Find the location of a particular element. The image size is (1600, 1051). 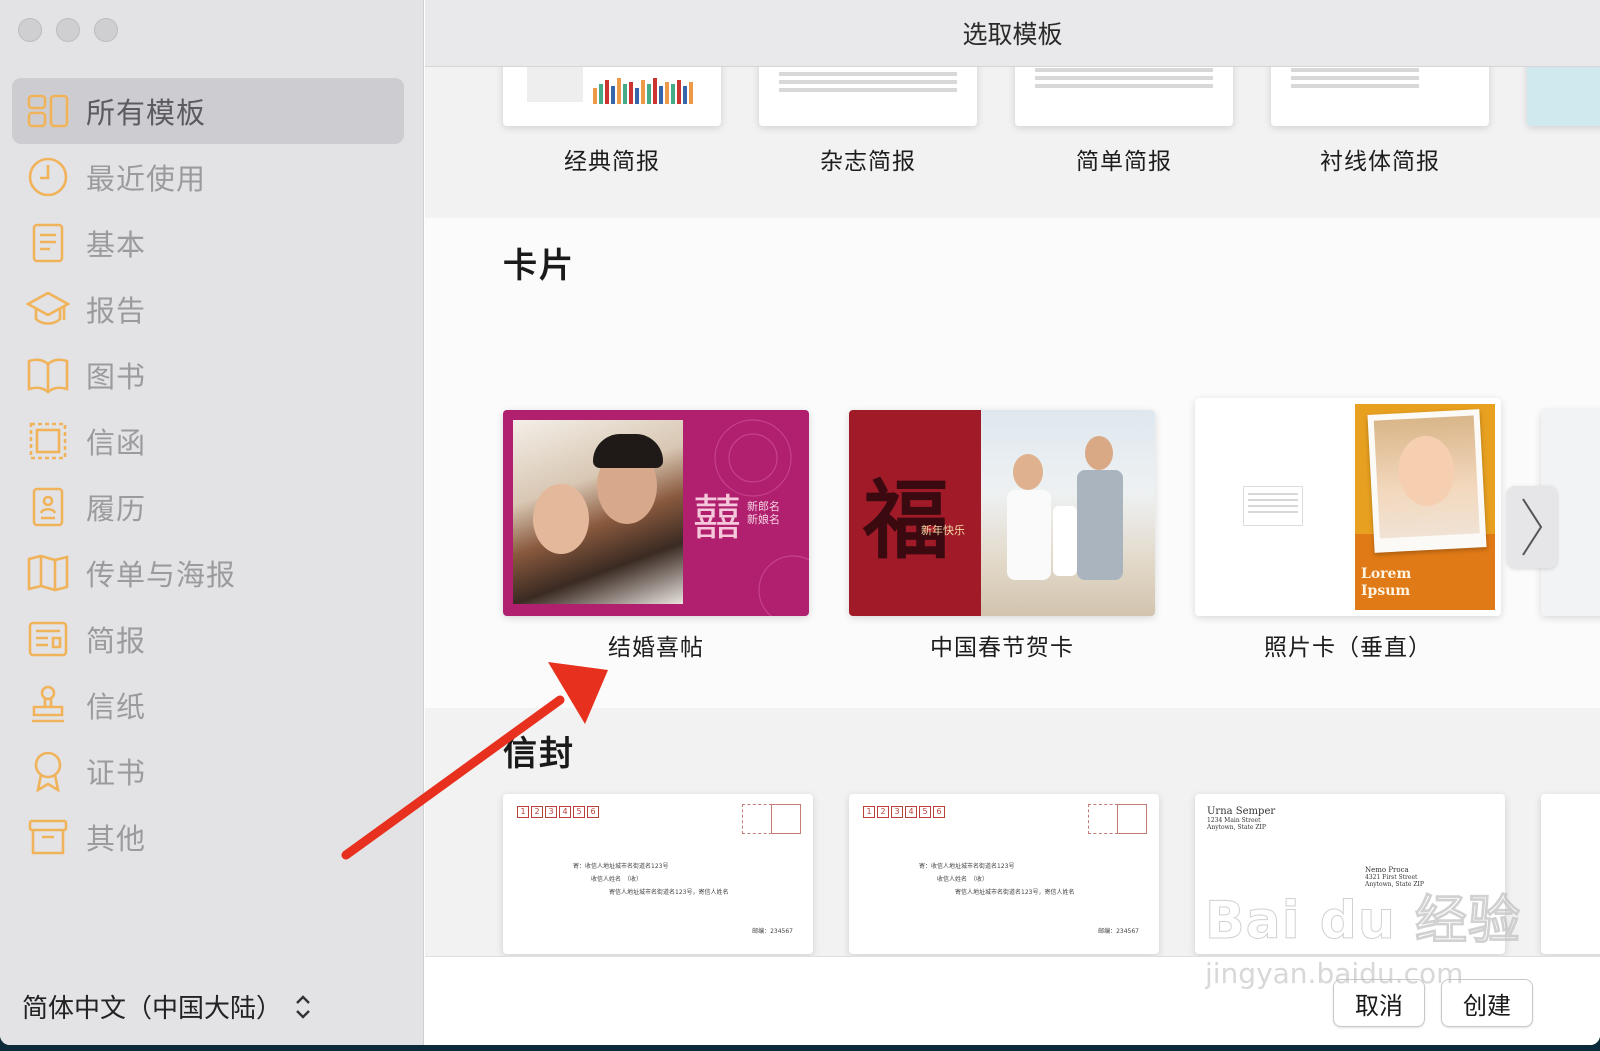

zoom-window-button is located at coordinates (106, 30).